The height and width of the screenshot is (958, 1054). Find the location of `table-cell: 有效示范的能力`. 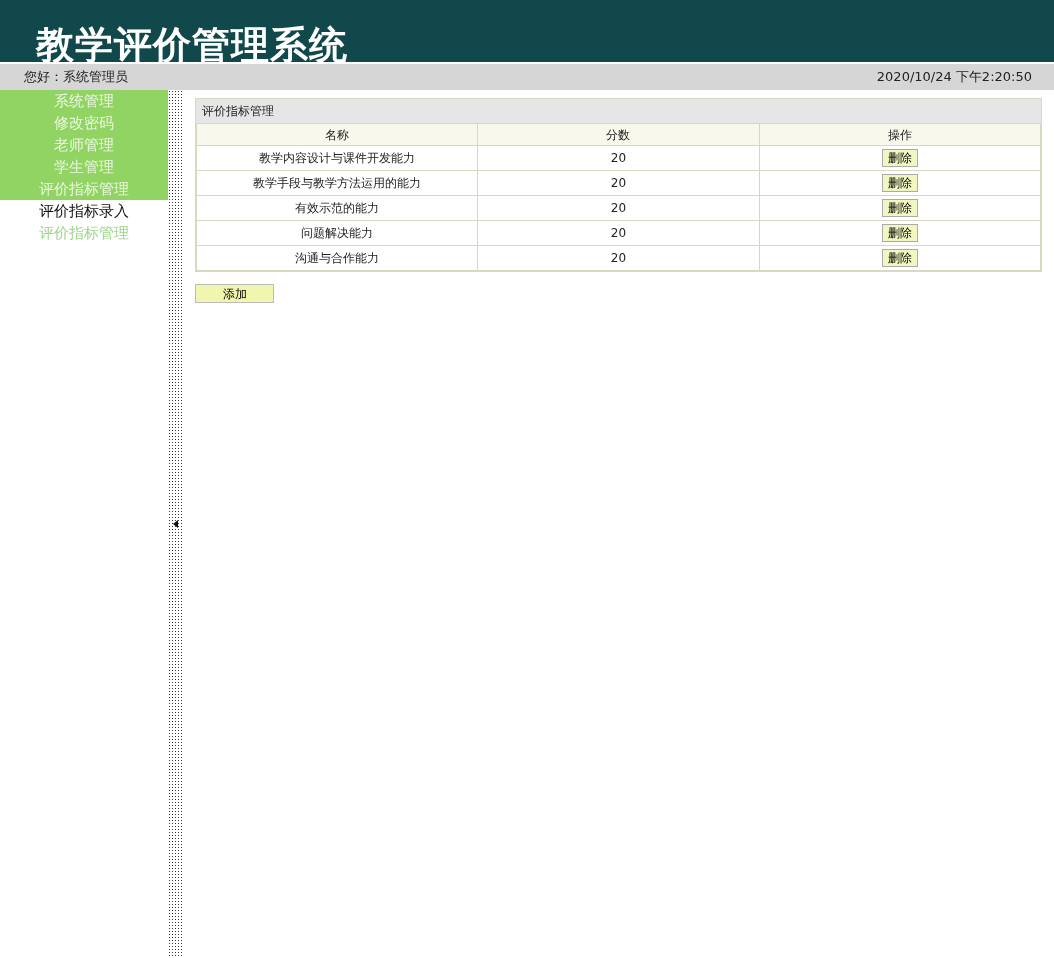

table-cell: 有效示范的能力 is located at coordinates (337, 208).